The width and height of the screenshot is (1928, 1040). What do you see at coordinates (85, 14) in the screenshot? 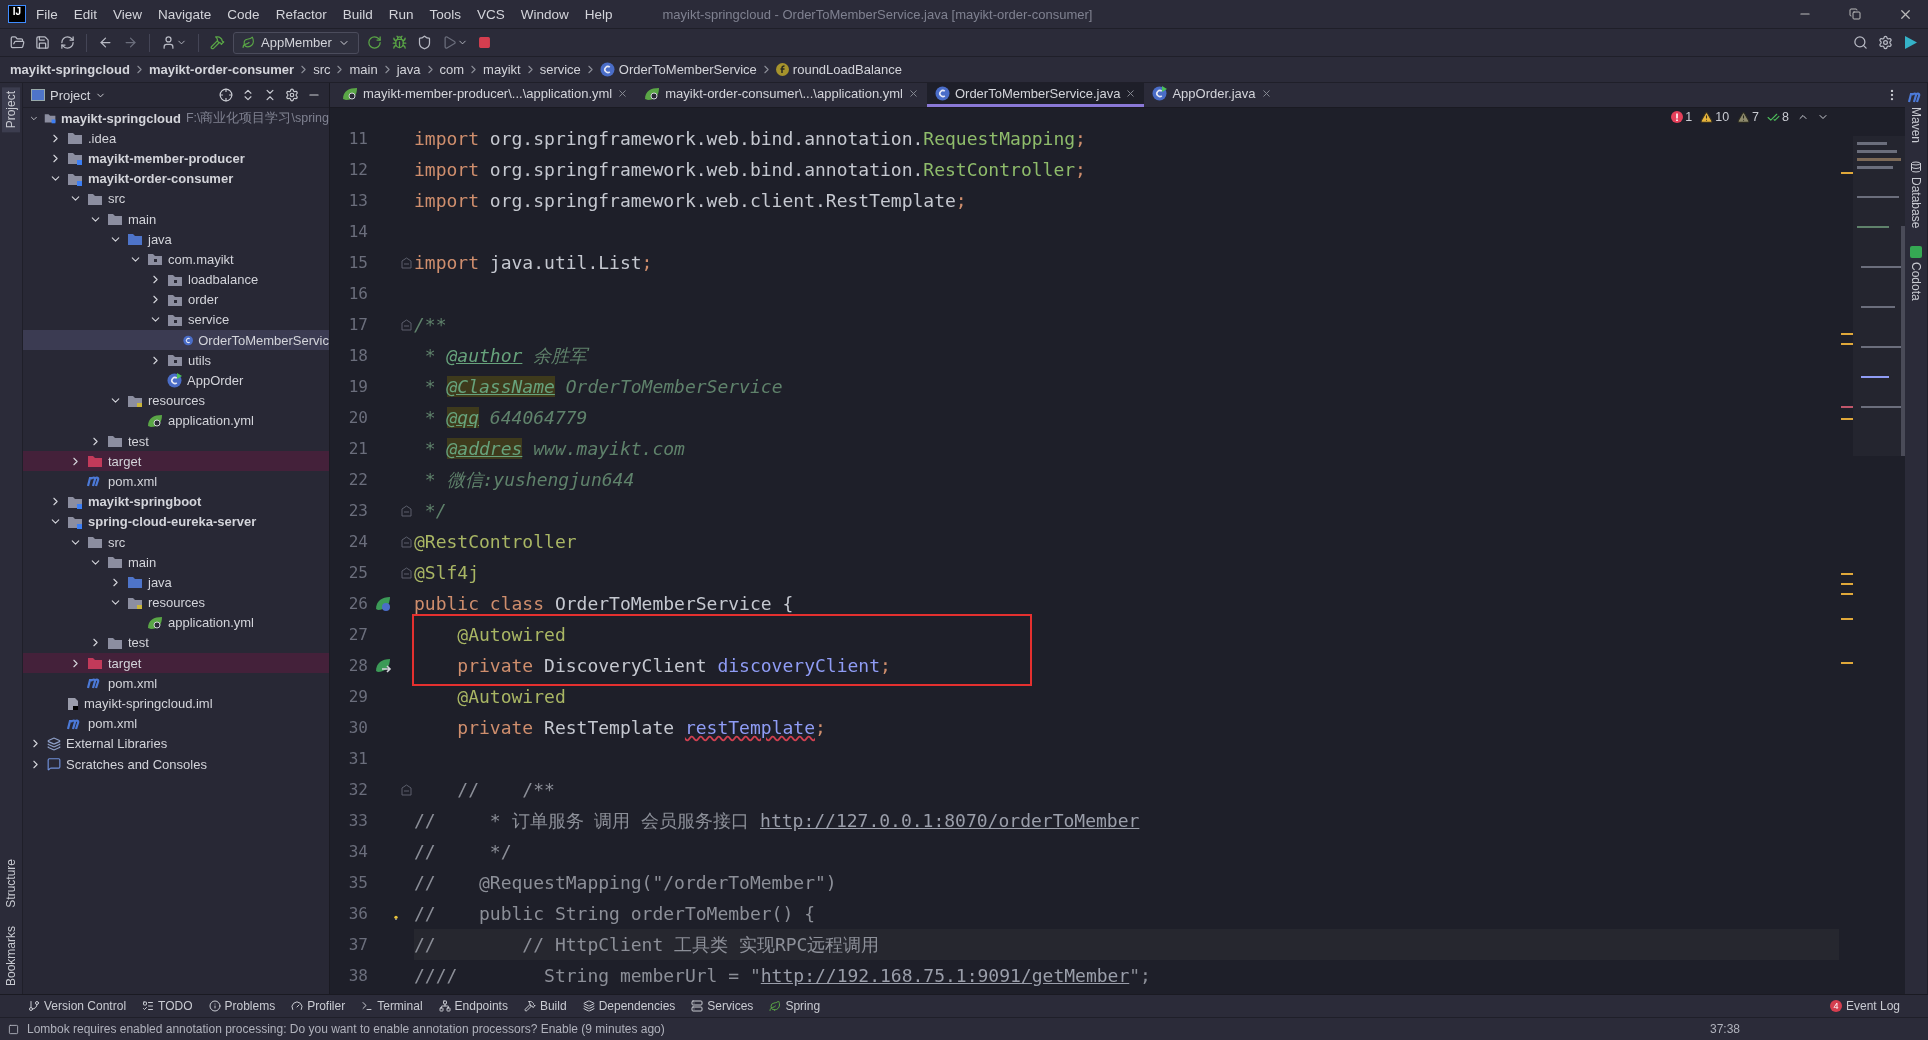
I see `menu-item: Edit` at bounding box center [85, 14].